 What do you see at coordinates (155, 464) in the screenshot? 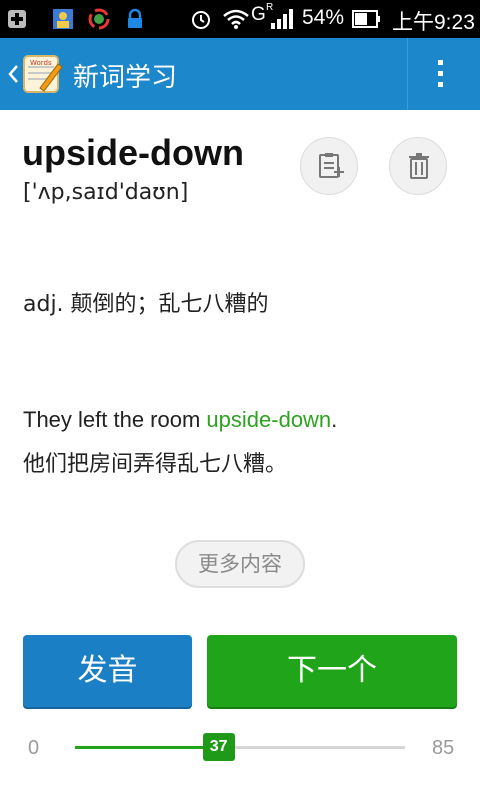
I see `example-translation: 他们把房间弄得乱七八糟。` at bounding box center [155, 464].